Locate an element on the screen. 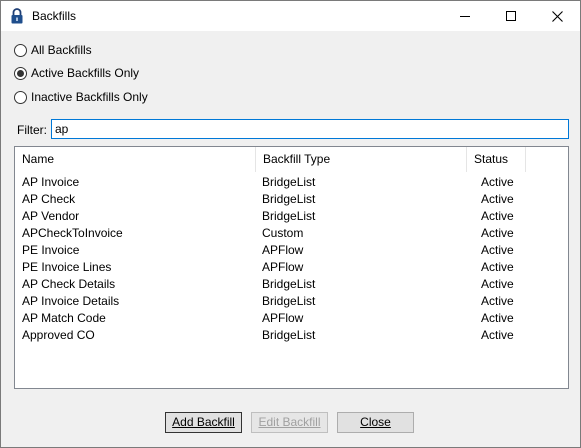  table-row: PE Invoice Lines APFlow Active is located at coordinates (291, 267).